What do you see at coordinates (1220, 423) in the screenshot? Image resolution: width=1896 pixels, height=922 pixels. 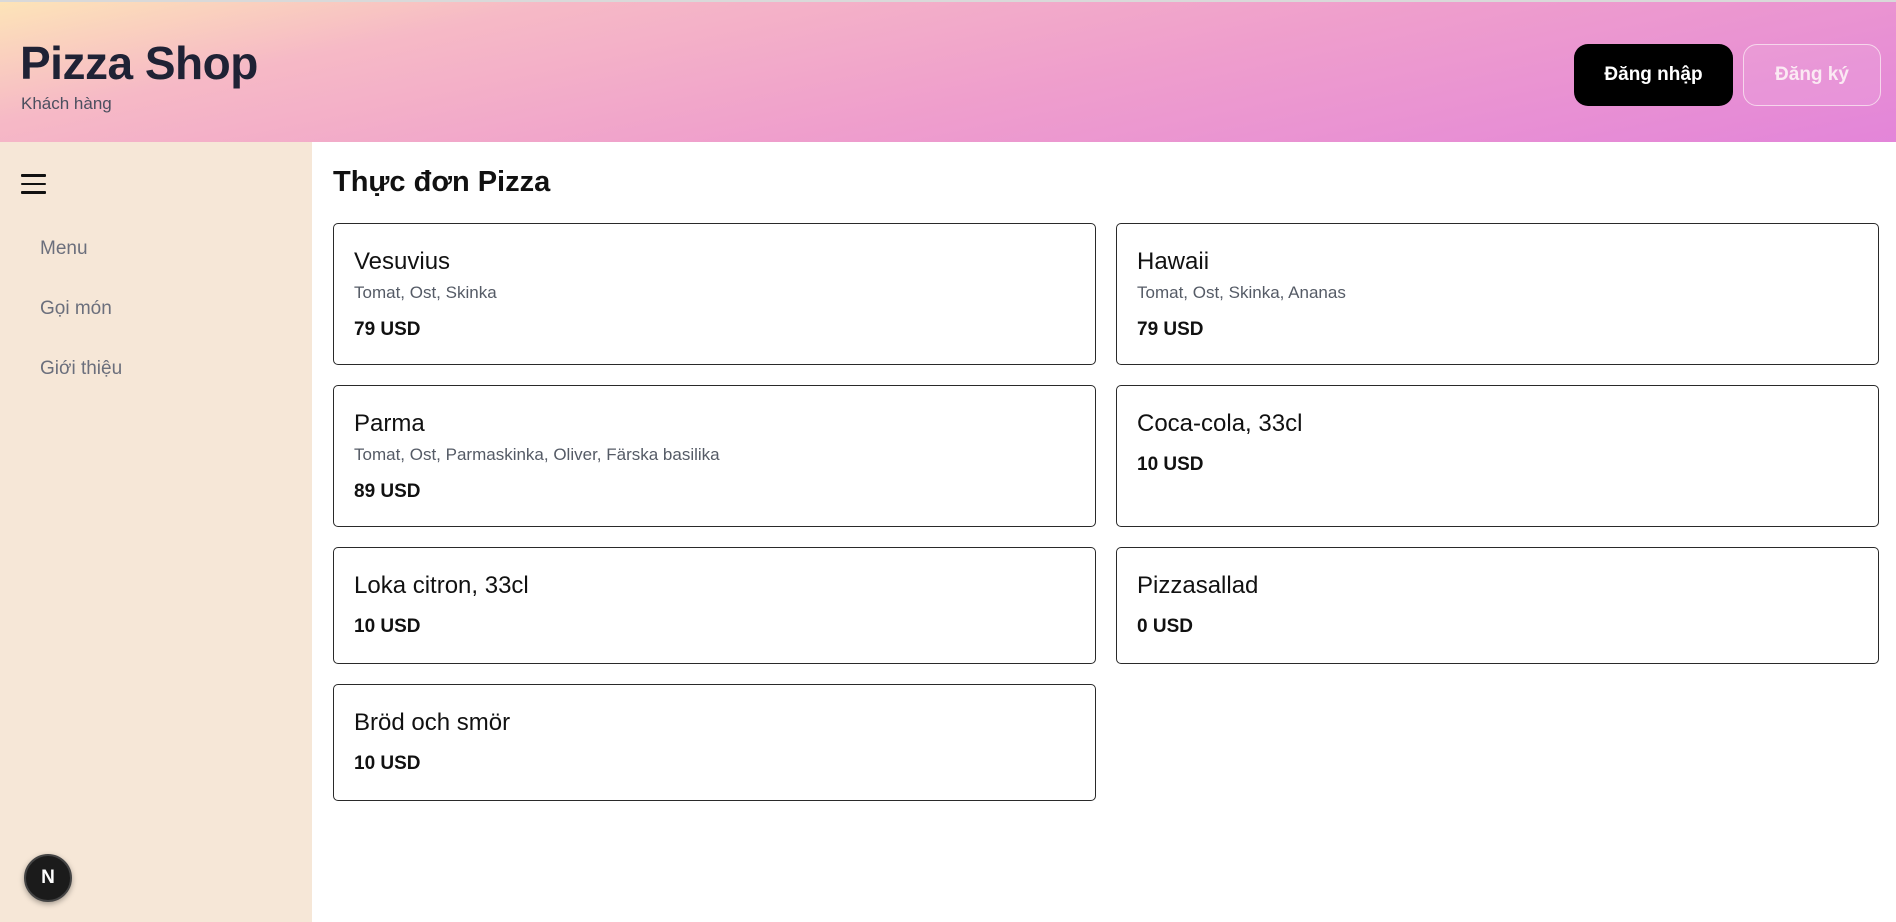 I see `product-name: Coca-cola, 33cl` at bounding box center [1220, 423].